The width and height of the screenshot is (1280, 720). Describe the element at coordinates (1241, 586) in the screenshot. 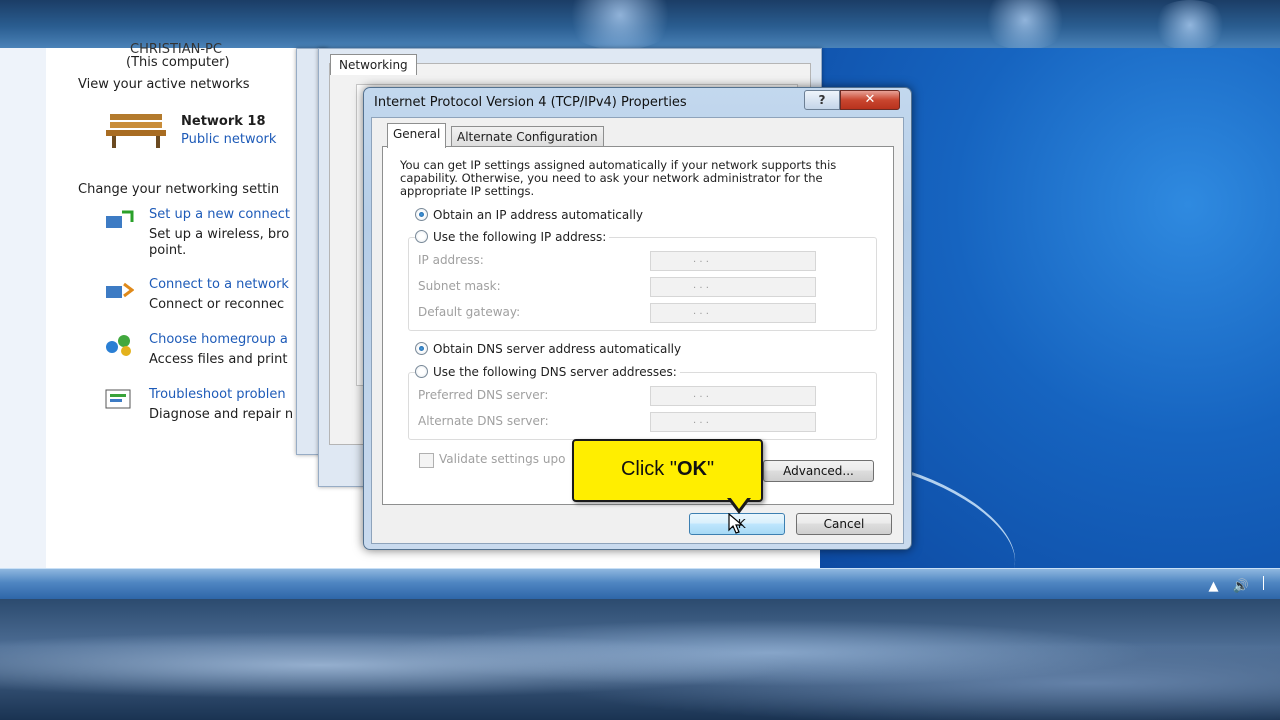

I see `speaker-icon: 🔊` at that location.